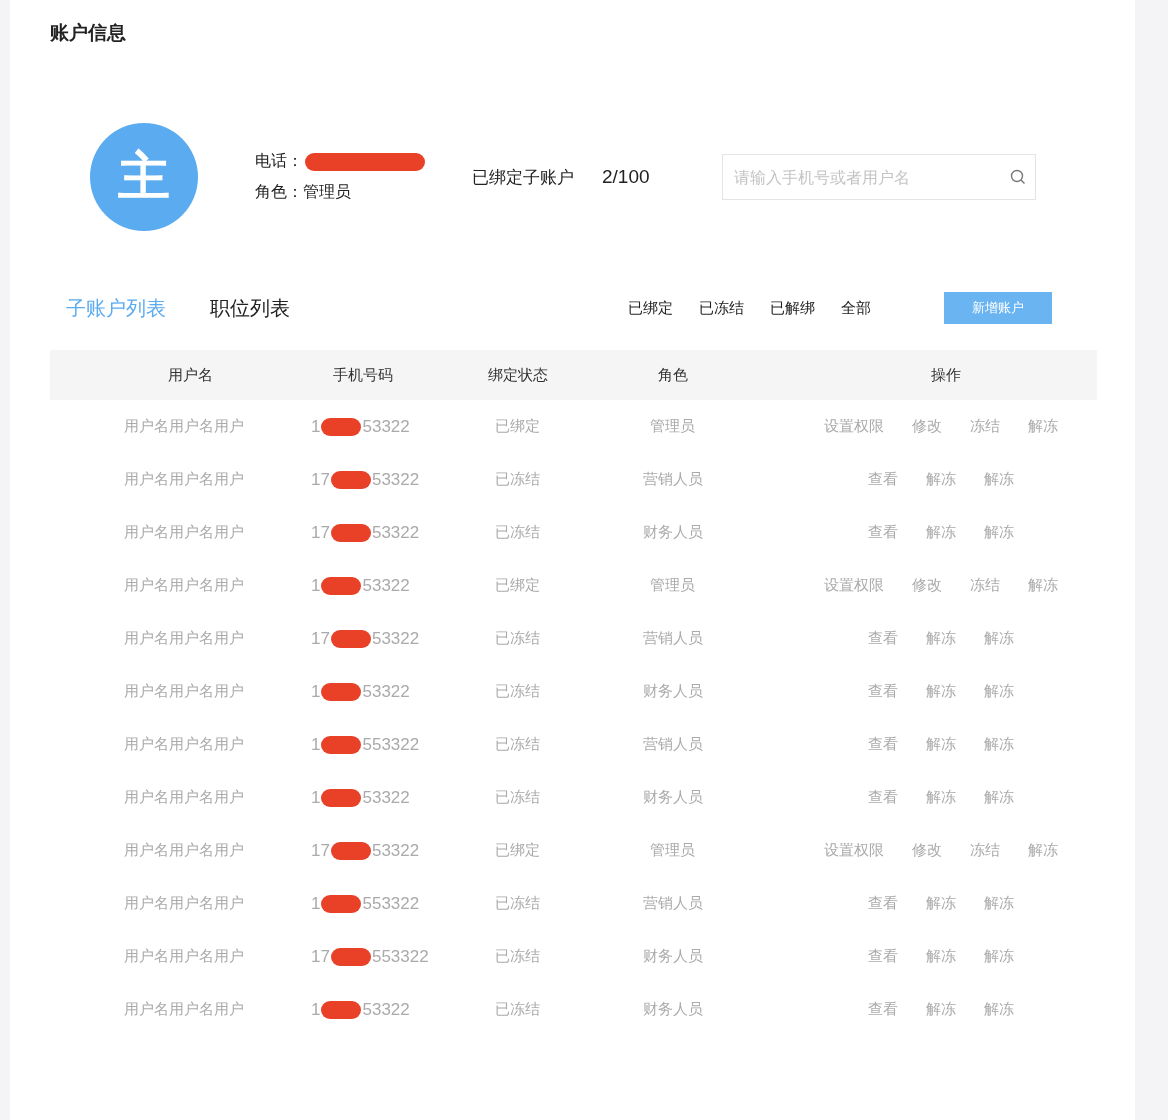 This screenshot has width=1168, height=1120. What do you see at coordinates (362, 375) in the screenshot?
I see `column-header: 手机号码` at bounding box center [362, 375].